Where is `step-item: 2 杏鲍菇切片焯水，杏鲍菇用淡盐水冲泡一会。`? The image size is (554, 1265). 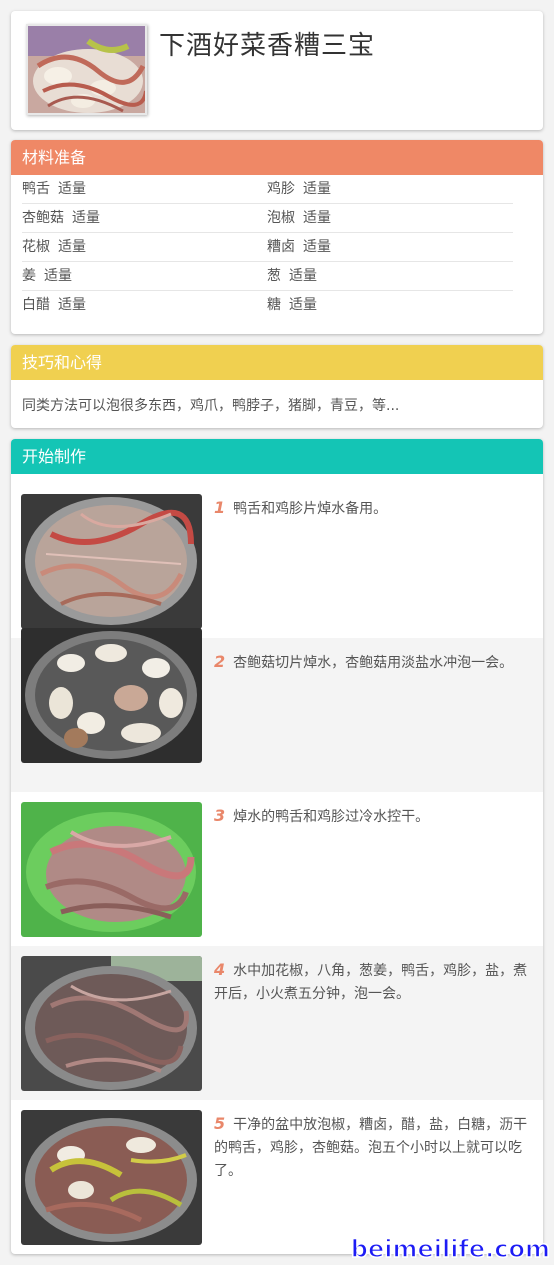 step-item: 2 杏鲍菇切片焯水，杏鲍菇用淡盐水冲泡一会。 is located at coordinates (277, 710).